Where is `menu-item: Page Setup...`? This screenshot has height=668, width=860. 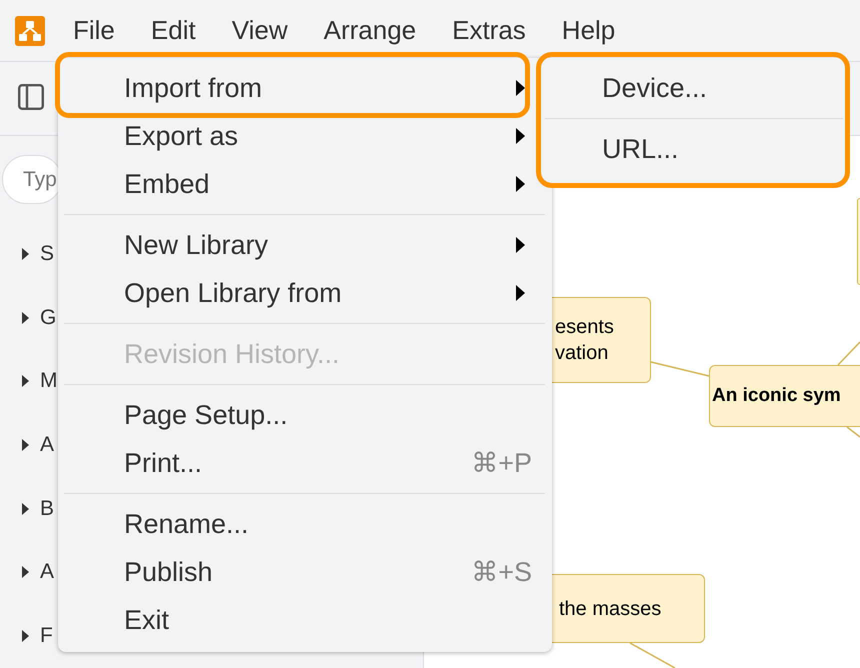
menu-item: Page Setup... is located at coordinates (305, 415).